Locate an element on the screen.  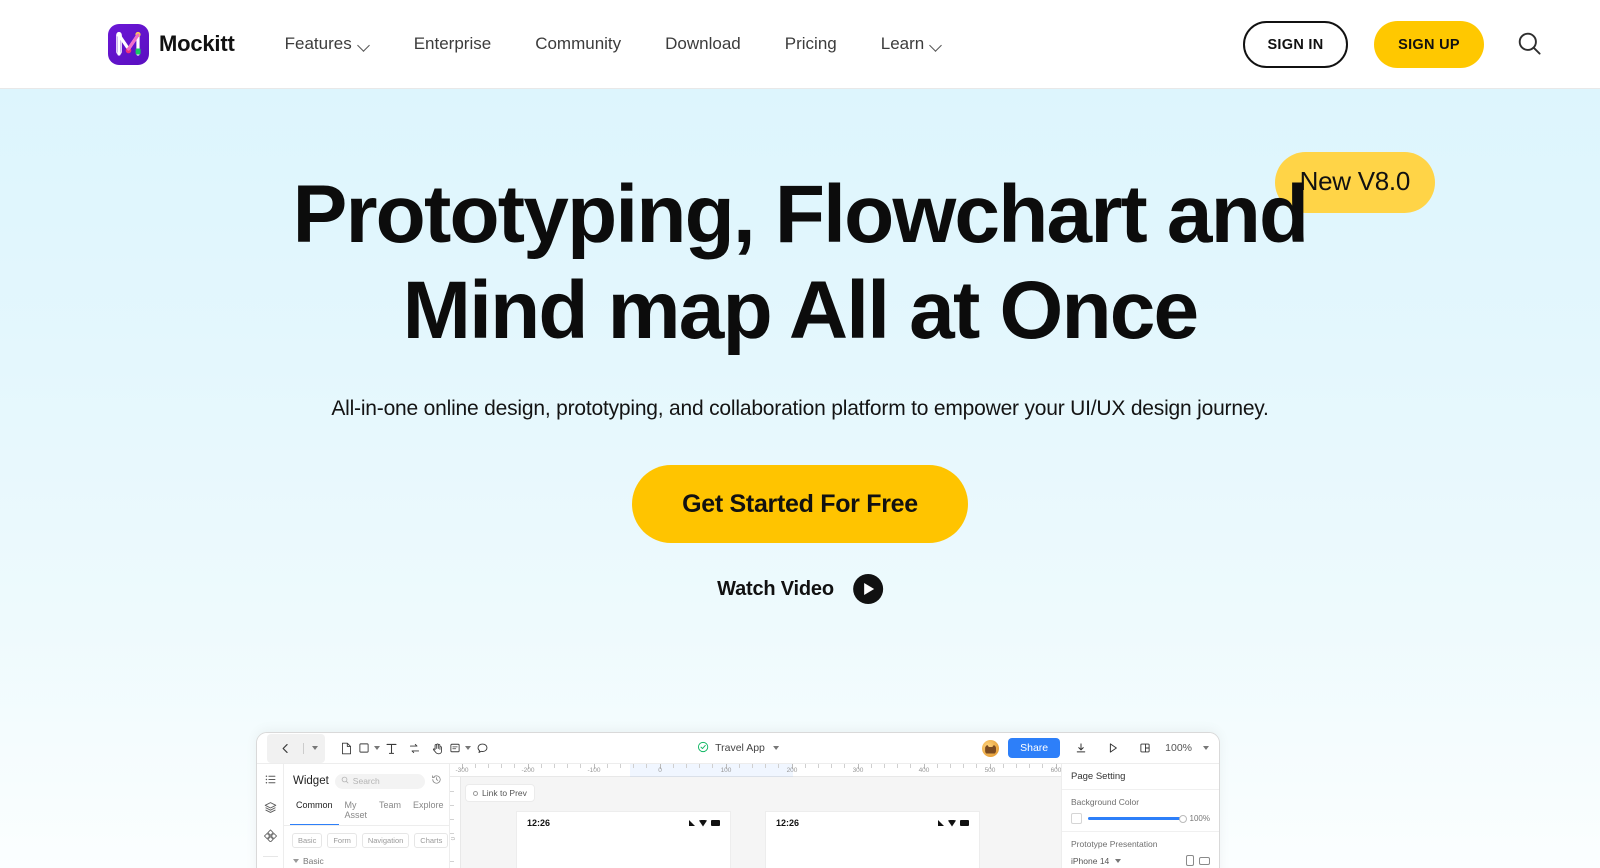
artboard-1: 12:26 is located at coordinates (623, 840).